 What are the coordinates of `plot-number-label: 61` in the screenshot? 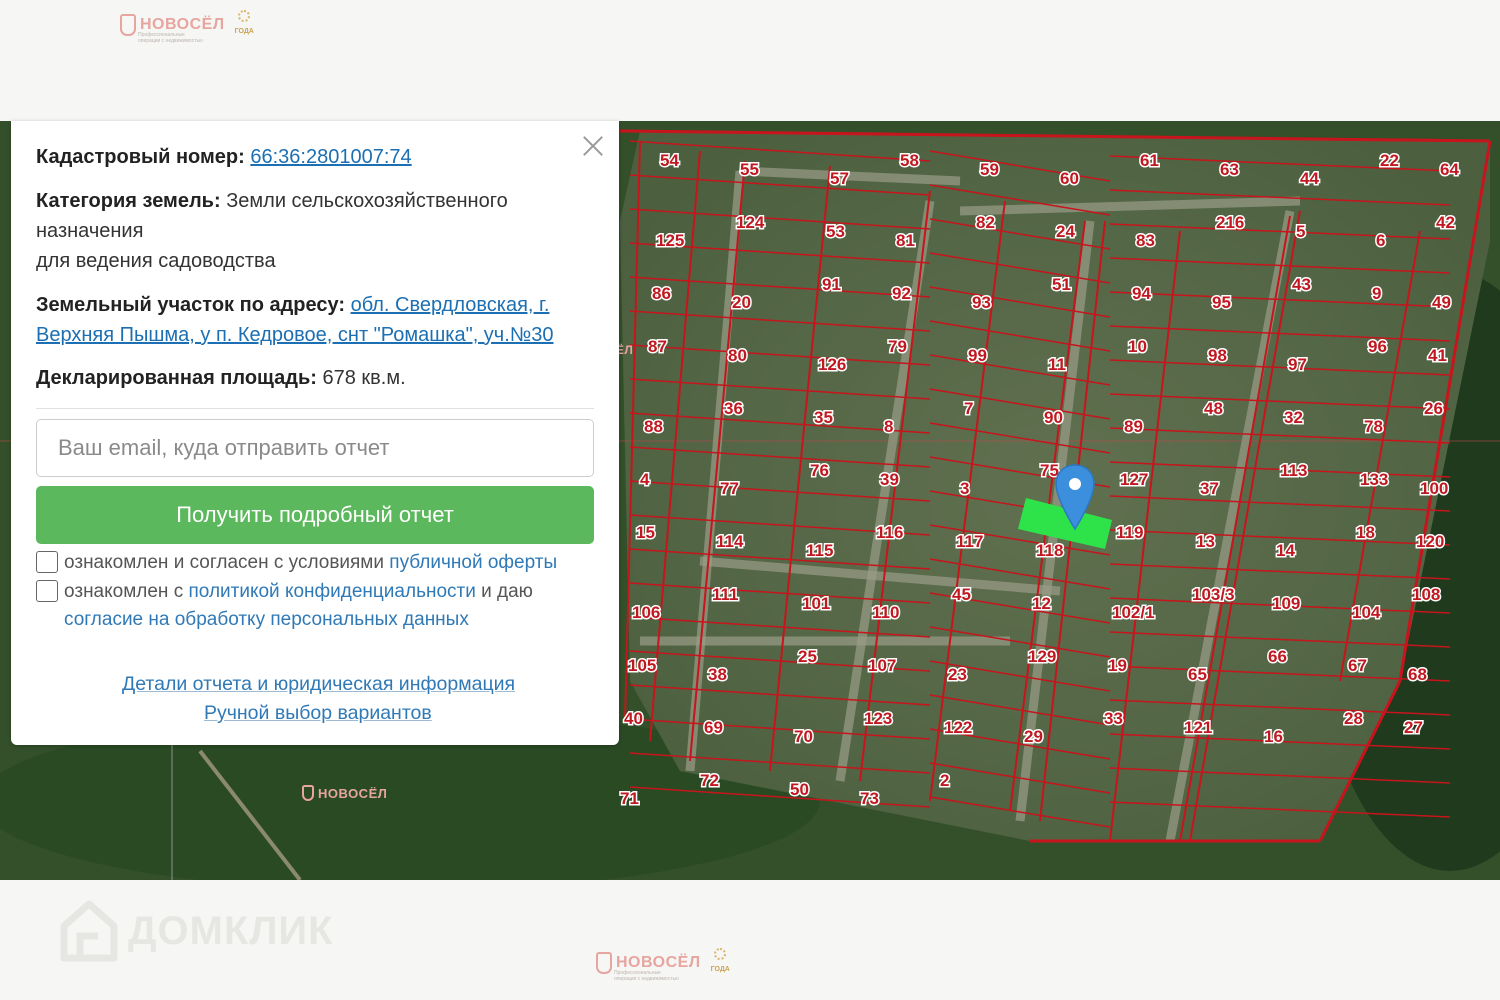 It's located at (1150, 161).